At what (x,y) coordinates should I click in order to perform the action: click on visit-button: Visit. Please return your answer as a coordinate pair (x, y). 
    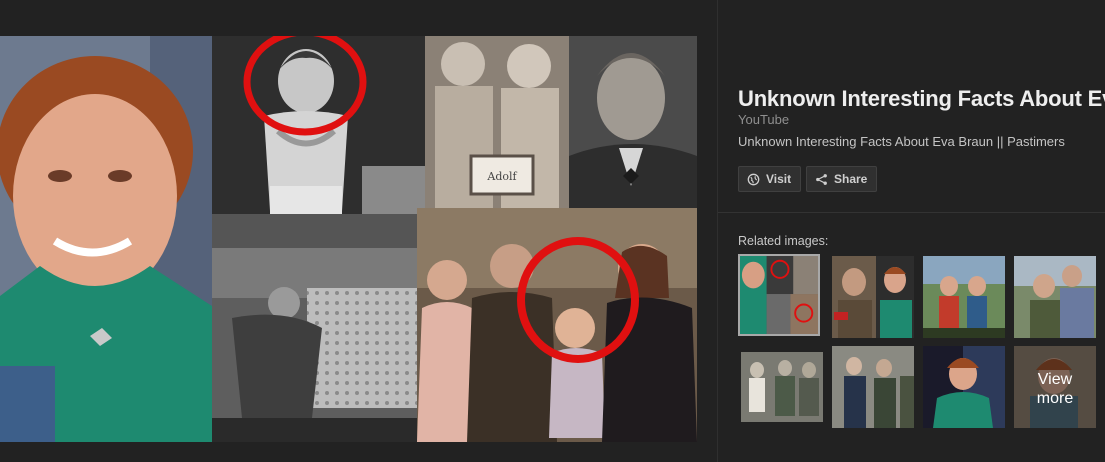
    Looking at the image, I should click on (770, 179).